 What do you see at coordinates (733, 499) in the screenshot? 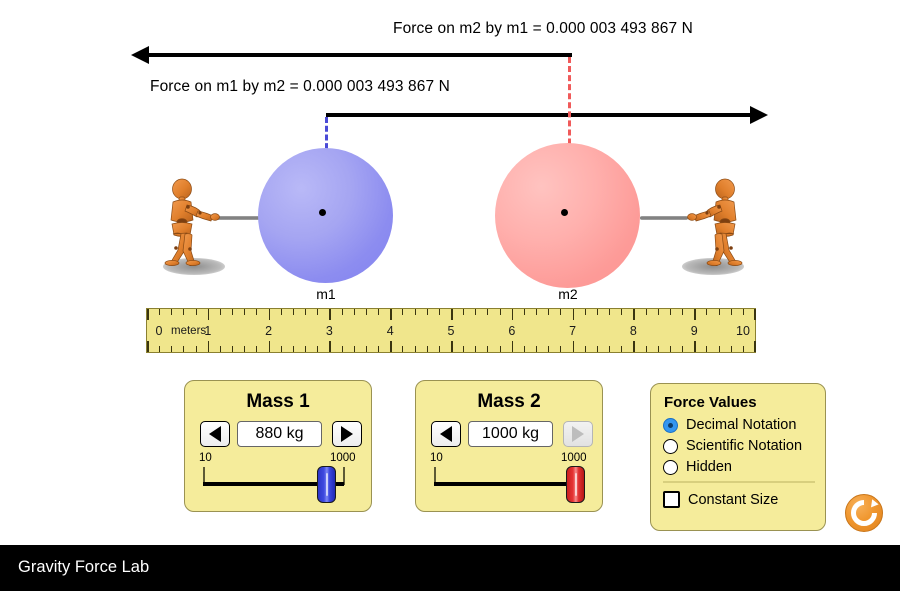
I see `constant-size-label: Constant Size` at bounding box center [733, 499].